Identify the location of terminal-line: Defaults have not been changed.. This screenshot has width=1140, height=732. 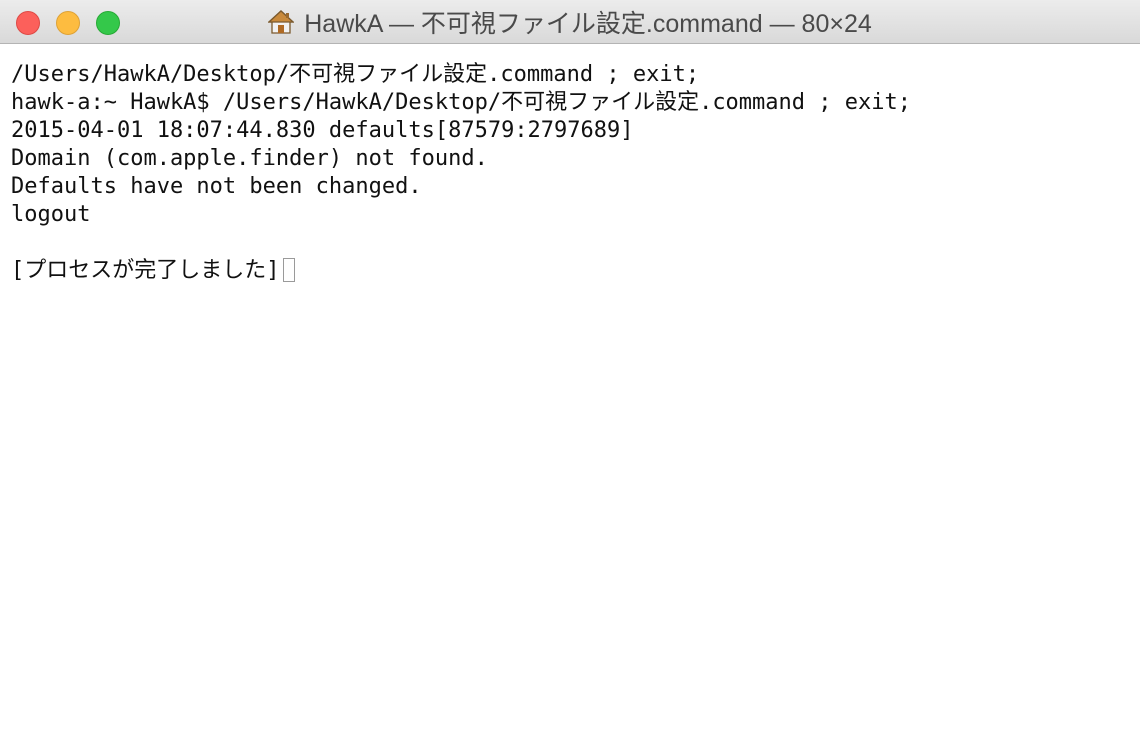
(216, 186).